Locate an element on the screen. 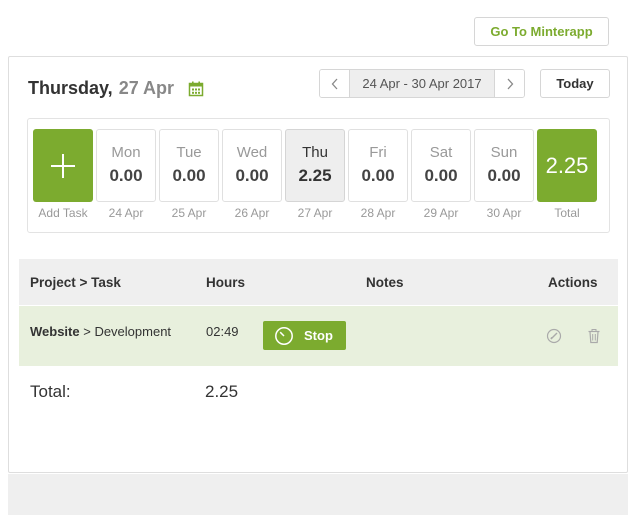 The image size is (635, 515). day-hours: 2.25 is located at coordinates (315, 175).